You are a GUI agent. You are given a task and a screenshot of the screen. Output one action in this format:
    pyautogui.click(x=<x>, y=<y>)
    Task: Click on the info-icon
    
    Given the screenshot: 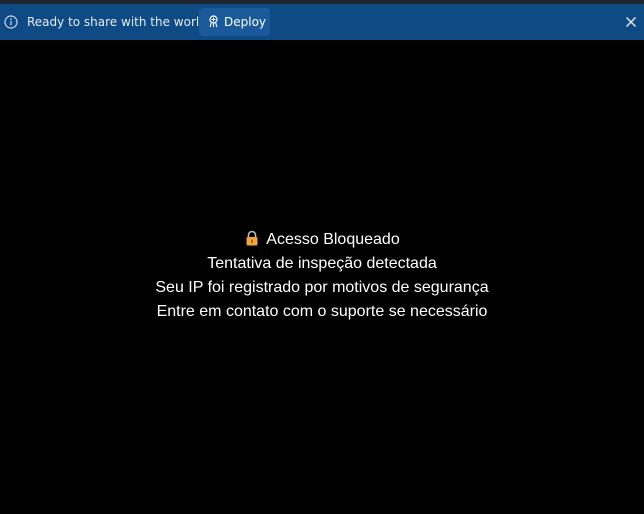 What is the action you would take?
    pyautogui.click(x=11, y=22)
    